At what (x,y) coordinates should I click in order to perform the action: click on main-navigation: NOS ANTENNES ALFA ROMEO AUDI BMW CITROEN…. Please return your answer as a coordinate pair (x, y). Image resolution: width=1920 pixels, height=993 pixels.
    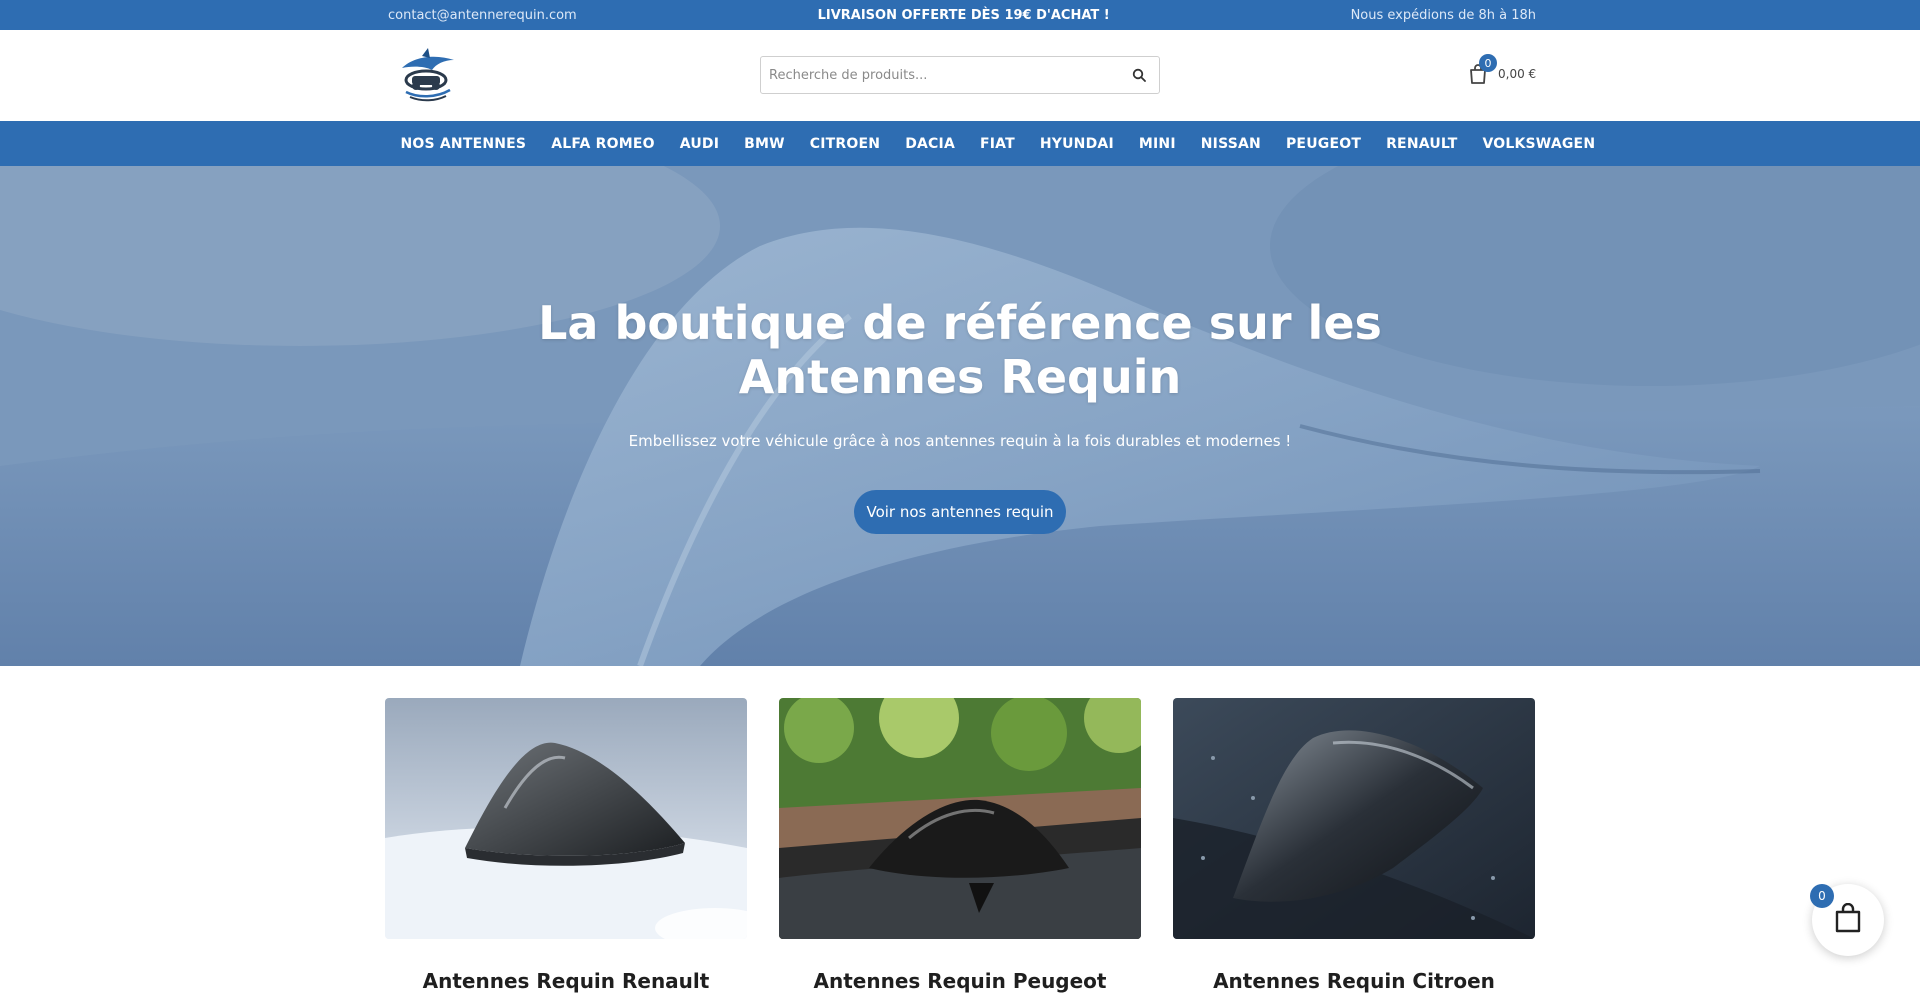
    Looking at the image, I should click on (960, 143).